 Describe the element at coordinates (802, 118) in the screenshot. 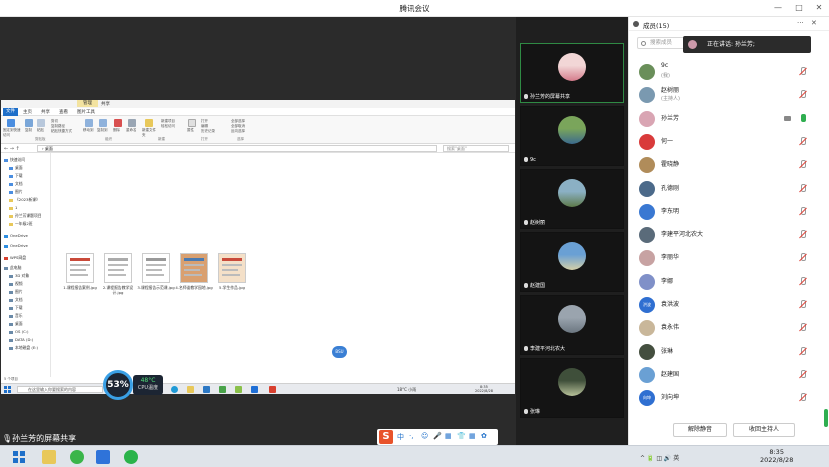

I see `mic-on-icon` at that location.